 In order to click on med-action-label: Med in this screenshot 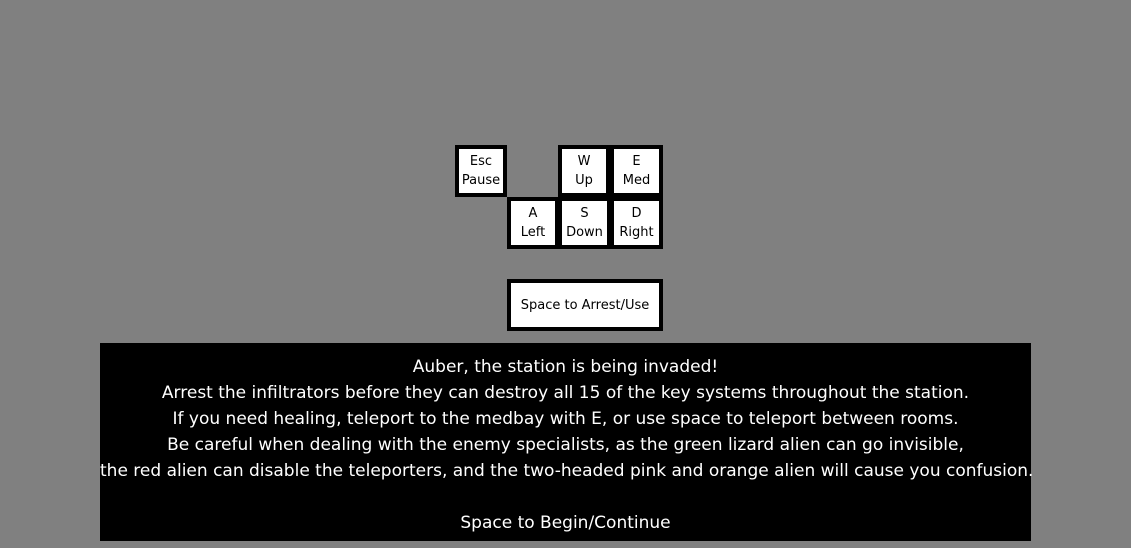, I will do `click(636, 180)`.